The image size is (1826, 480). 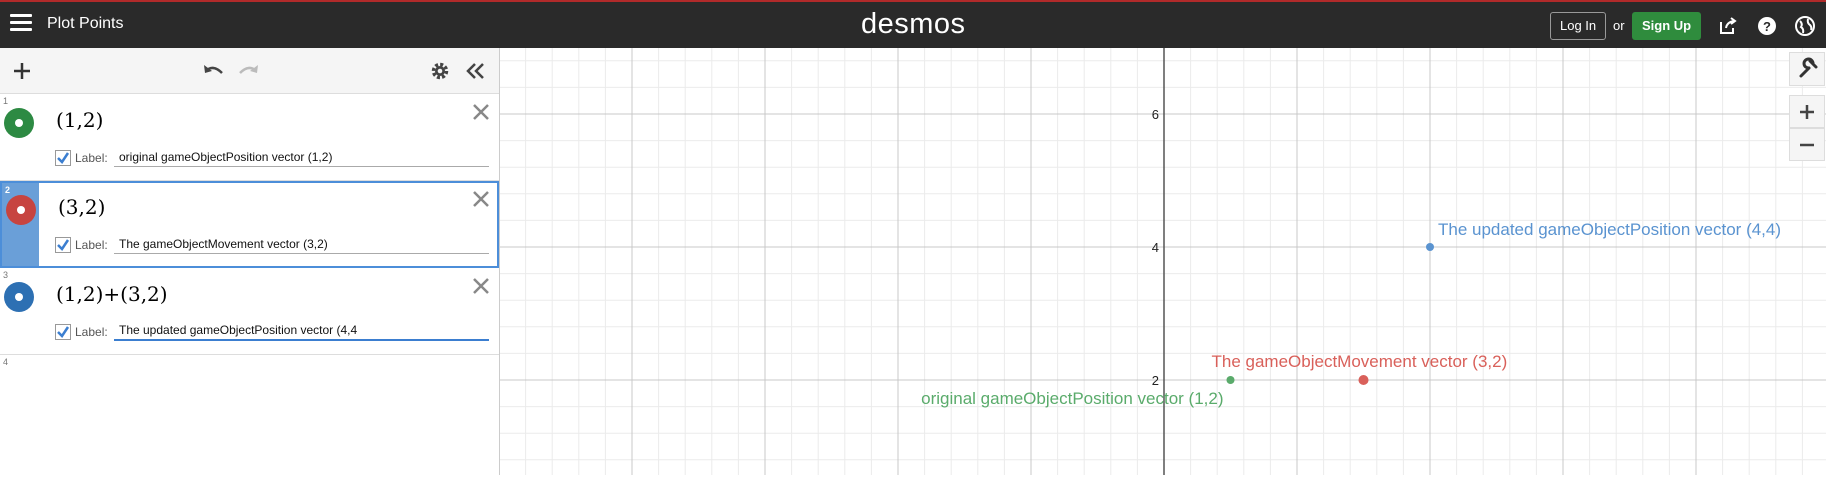 I want to click on y-tick-label: 4, so click(x=1155, y=247).